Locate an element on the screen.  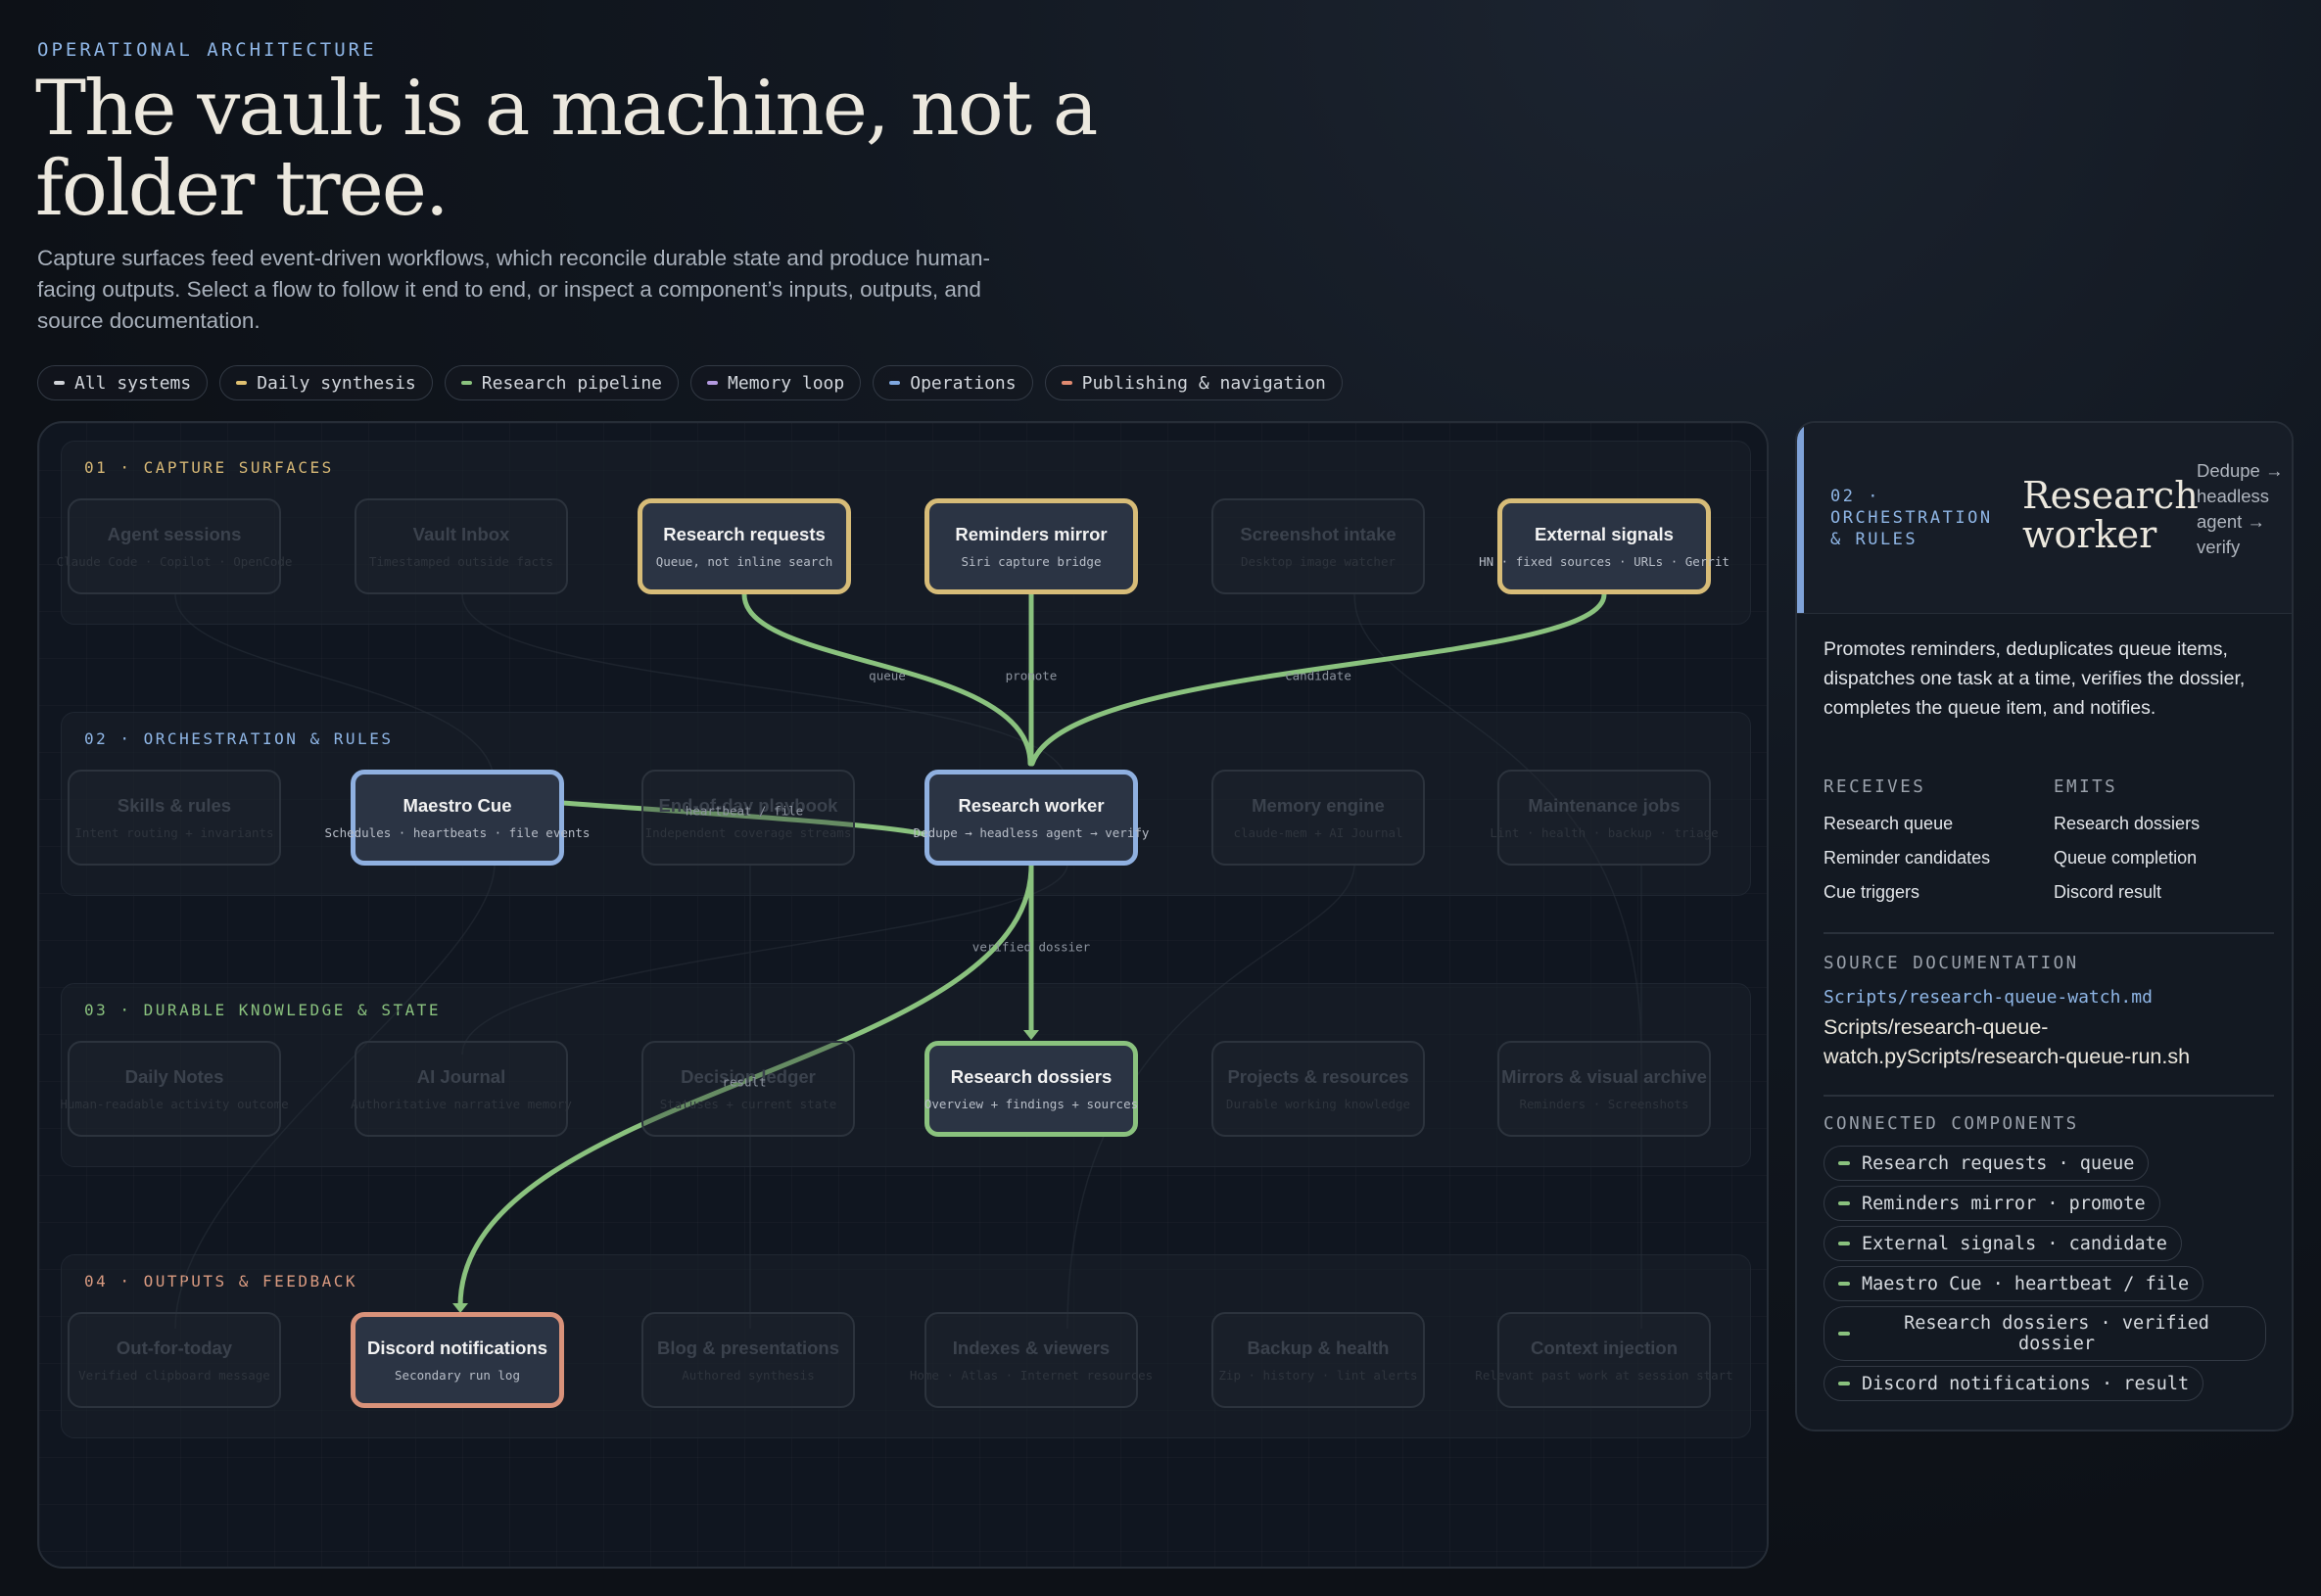
node-vault-inbox: Vault Inbox Timestamped outside facts is located at coordinates (461, 546).